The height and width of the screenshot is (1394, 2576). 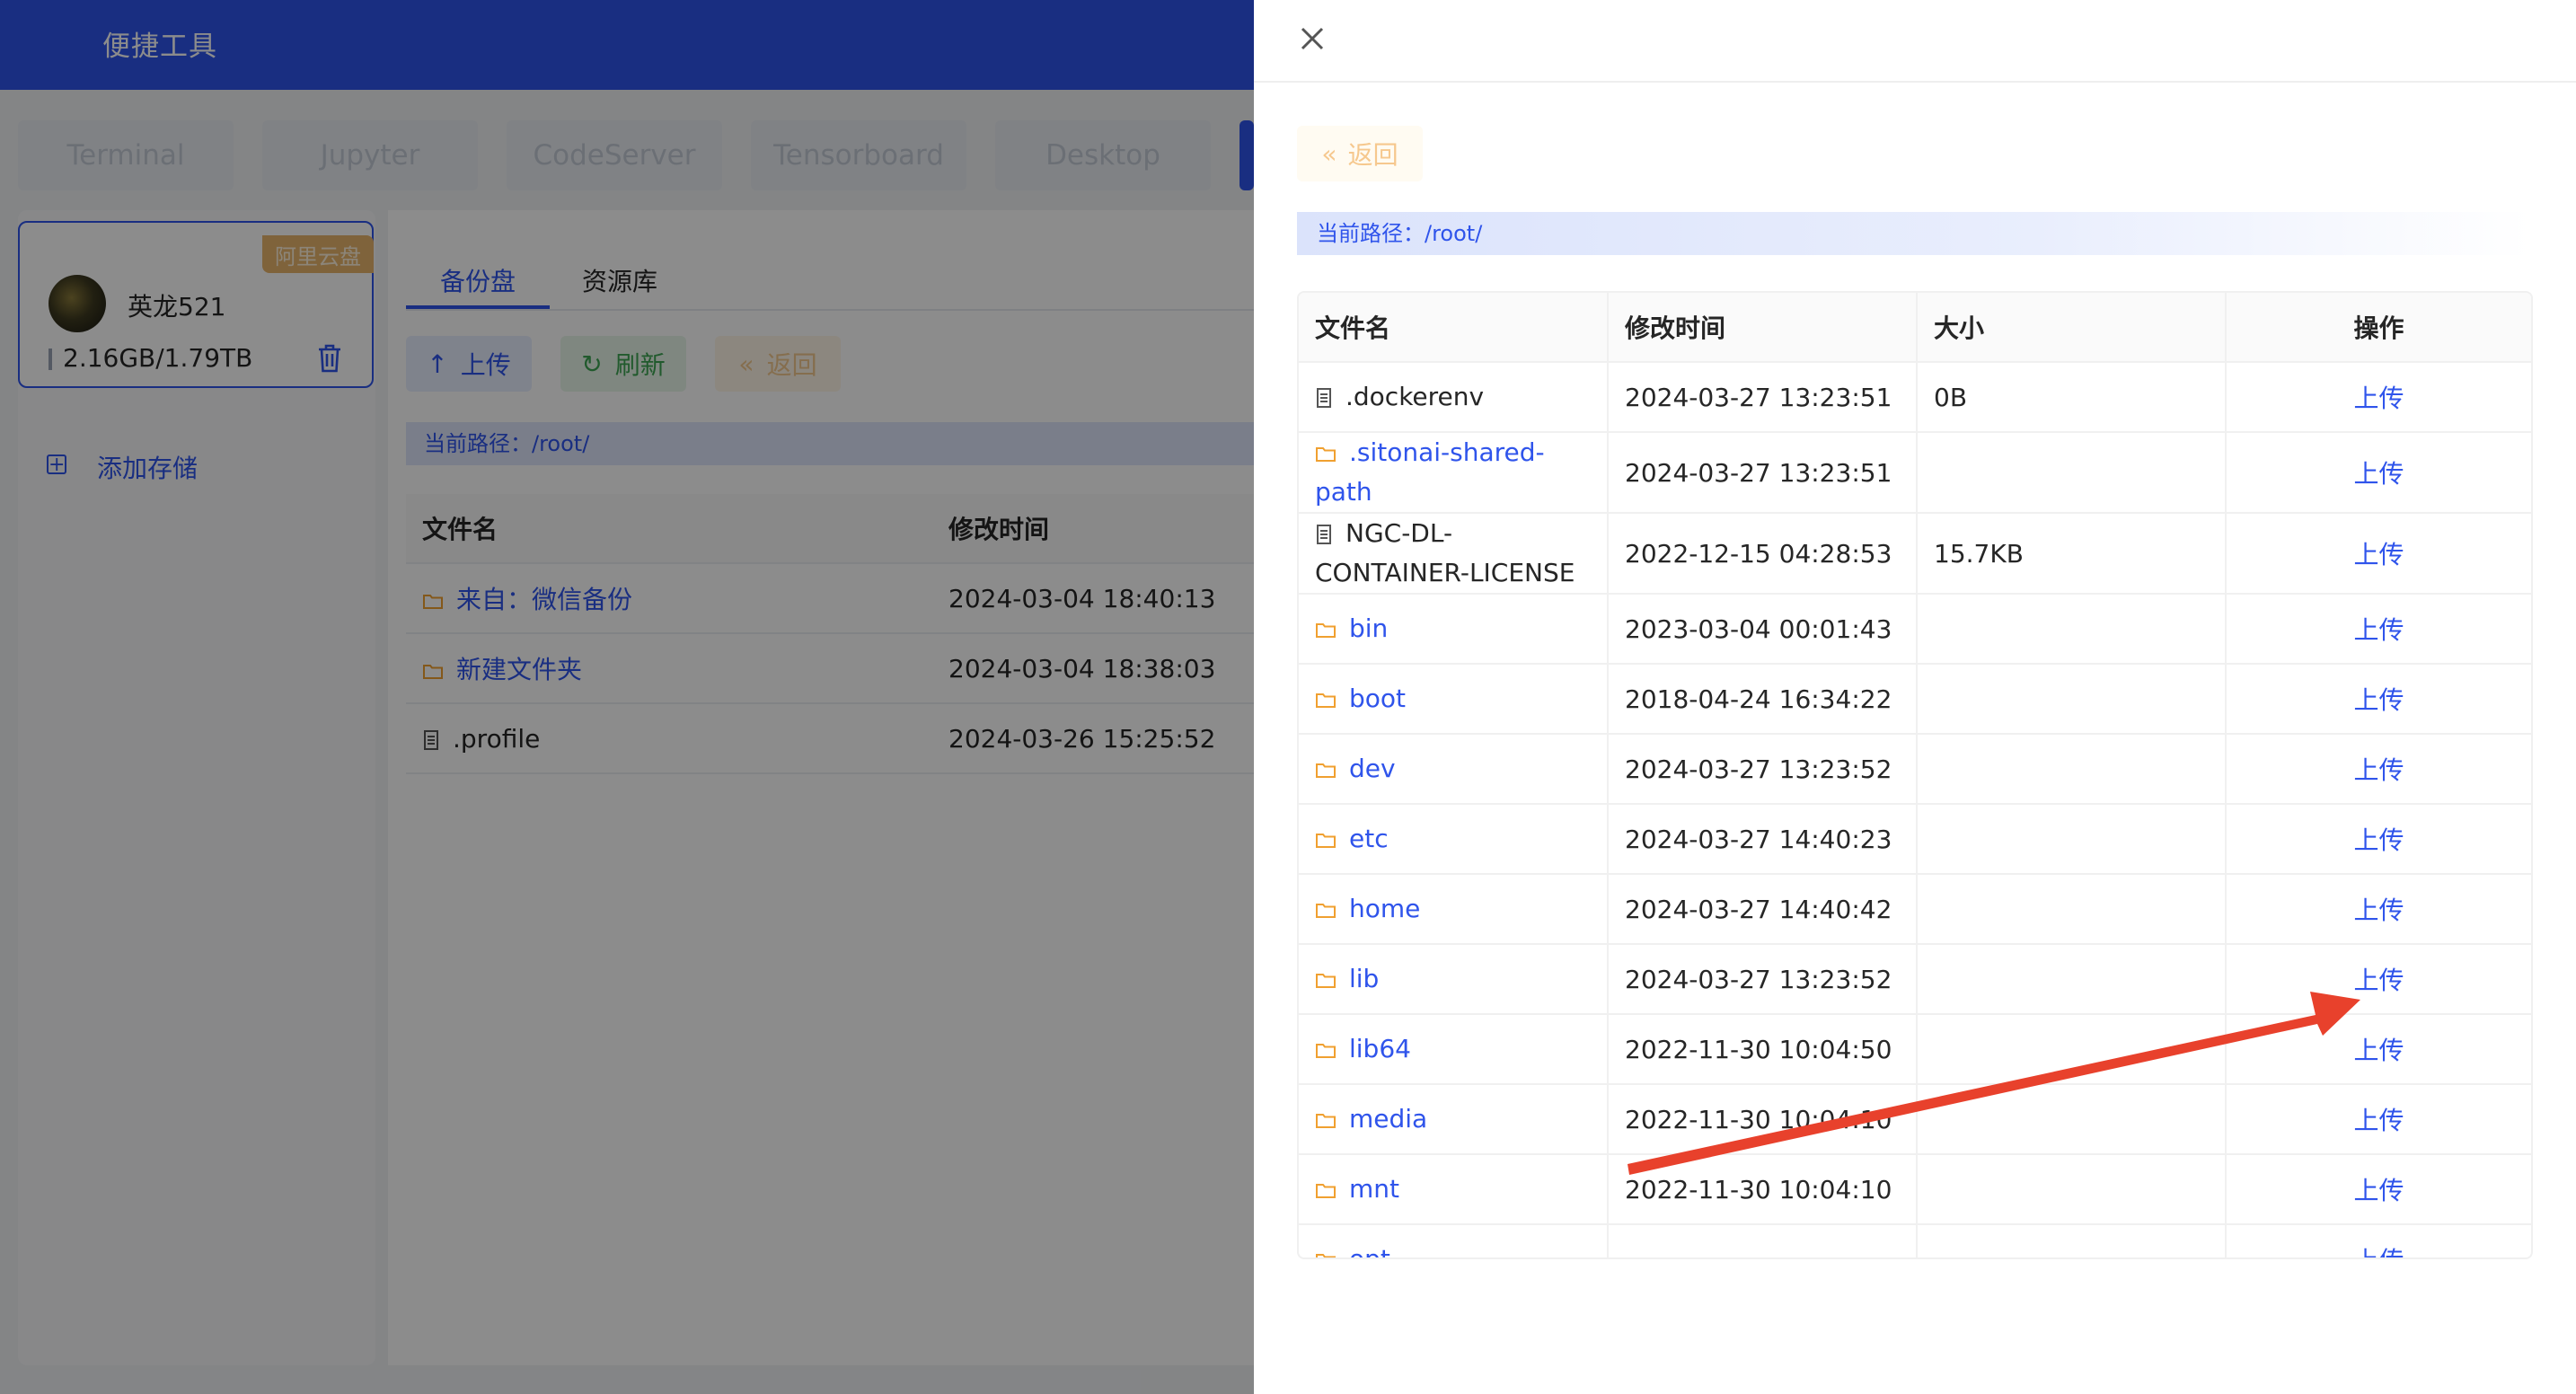 I want to click on double-chevron-left-icon: «, so click(x=1329, y=153).